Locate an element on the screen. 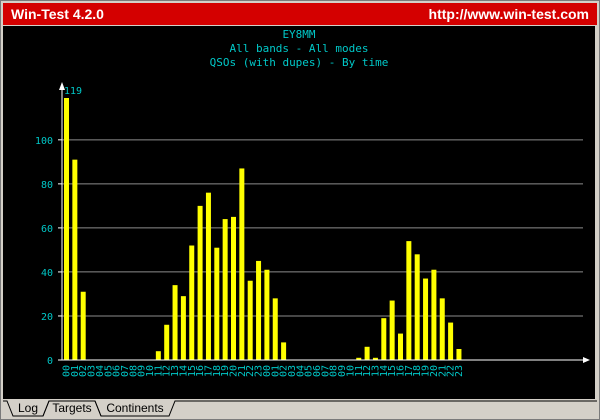 Image resolution: width=600 pixels, height=420 pixels. app-title: Win-Test 4.2.0 is located at coordinates (57, 14).